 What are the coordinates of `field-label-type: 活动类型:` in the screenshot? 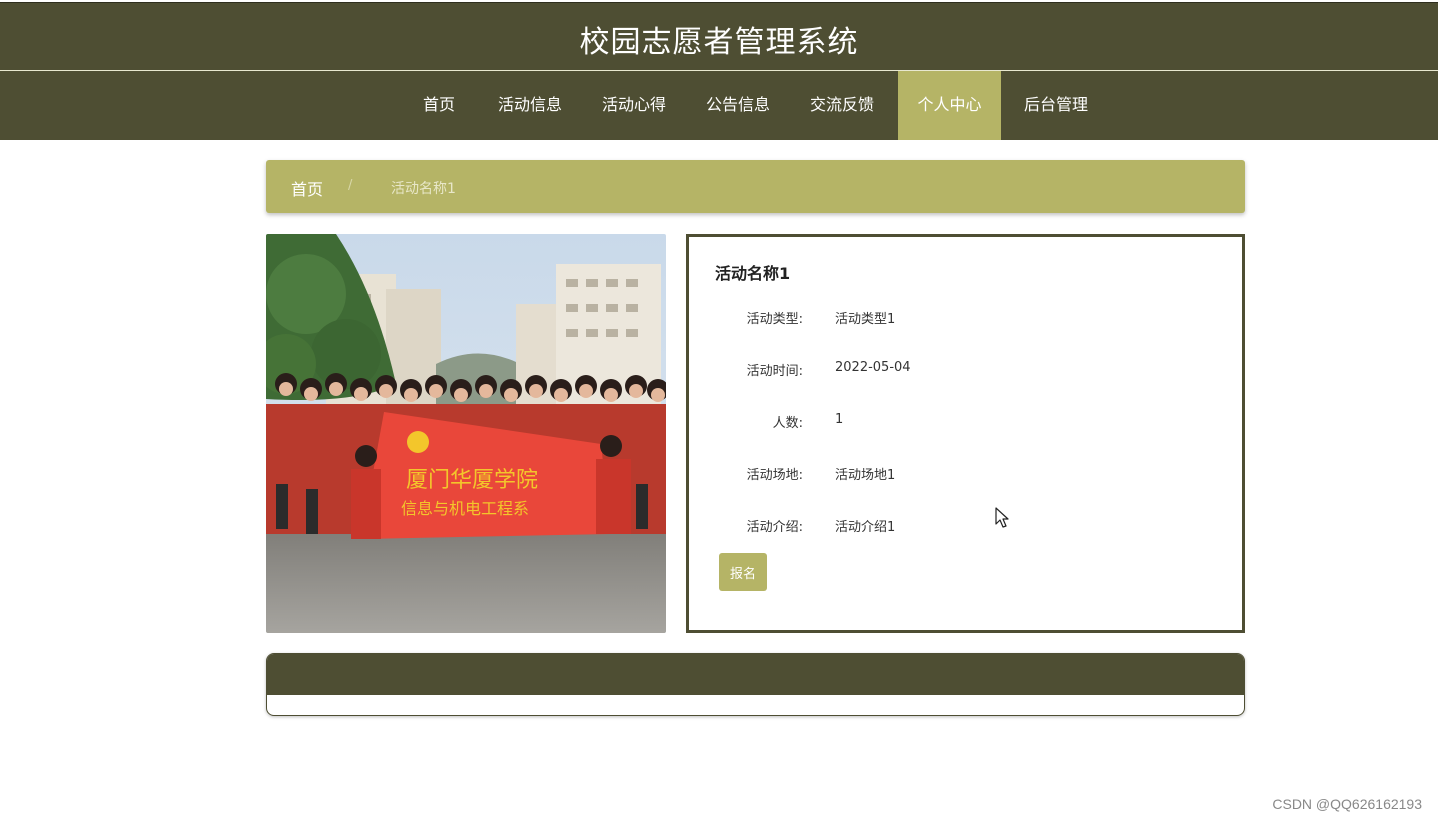 It's located at (774, 319).